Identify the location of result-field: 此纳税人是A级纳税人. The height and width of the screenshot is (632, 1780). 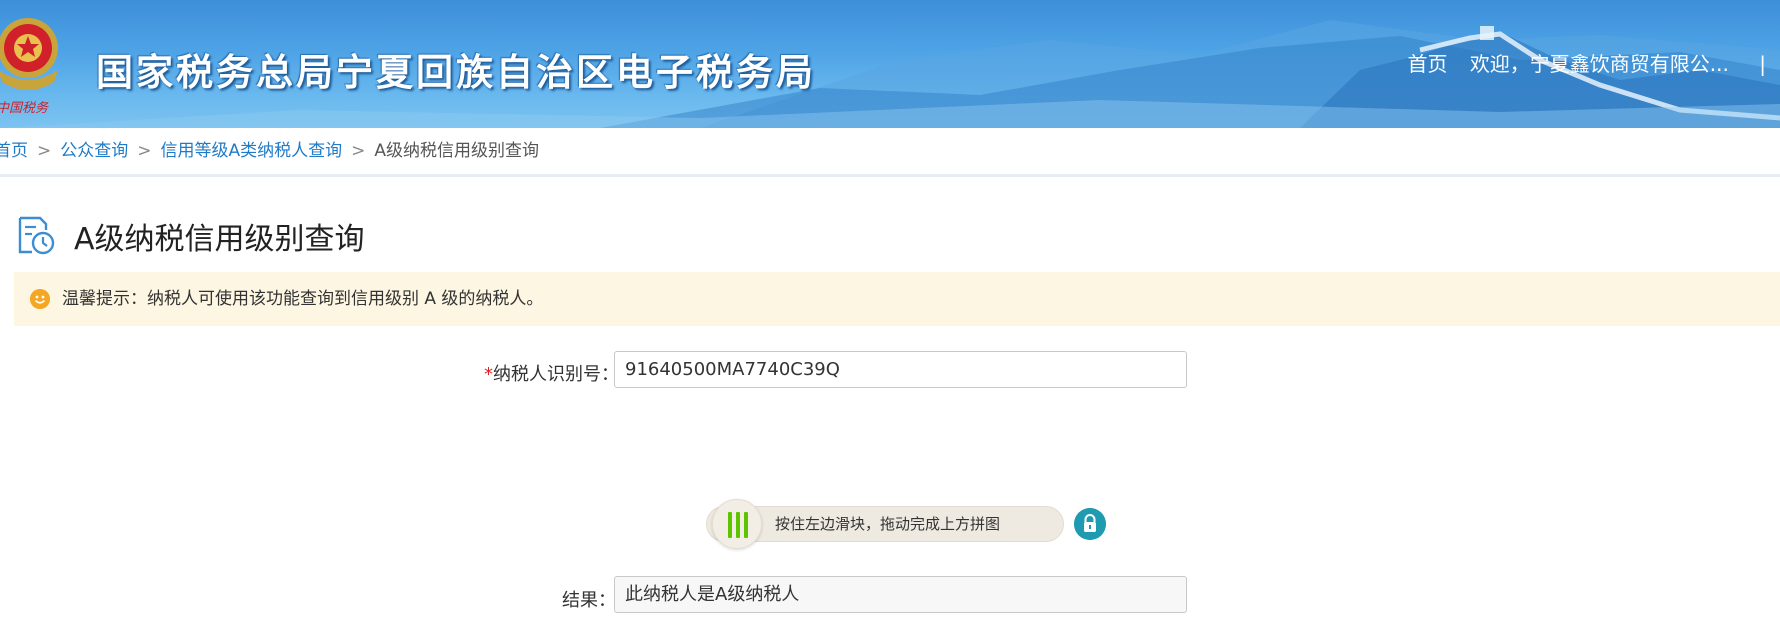
(900, 594).